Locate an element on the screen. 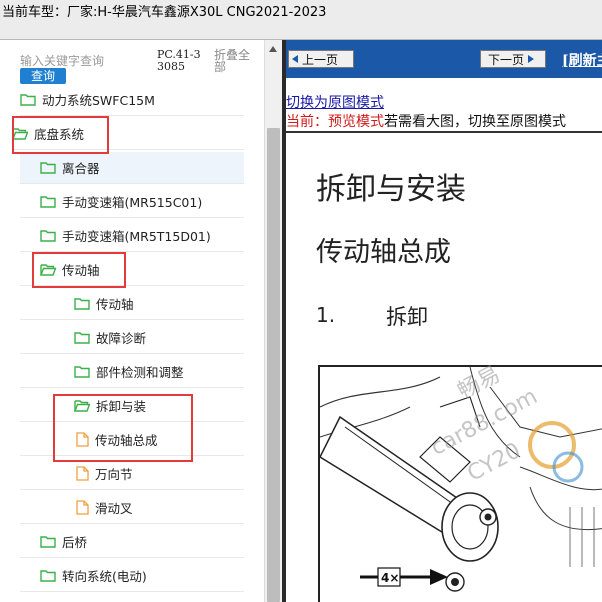  prev-page-label: 上一页 is located at coordinates (320, 59).